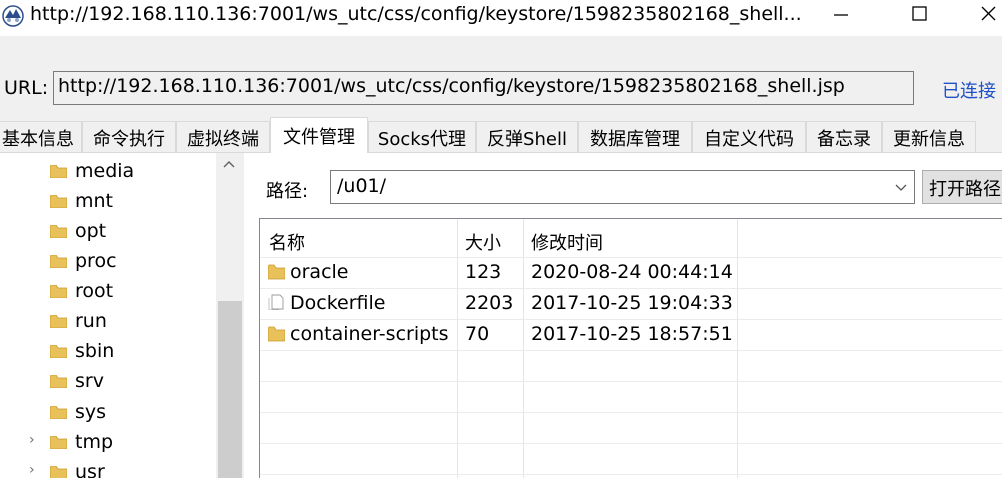 Image resolution: width=1002 pixels, height=478 pixels. I want to click on maximize-button, so click(919, 17).